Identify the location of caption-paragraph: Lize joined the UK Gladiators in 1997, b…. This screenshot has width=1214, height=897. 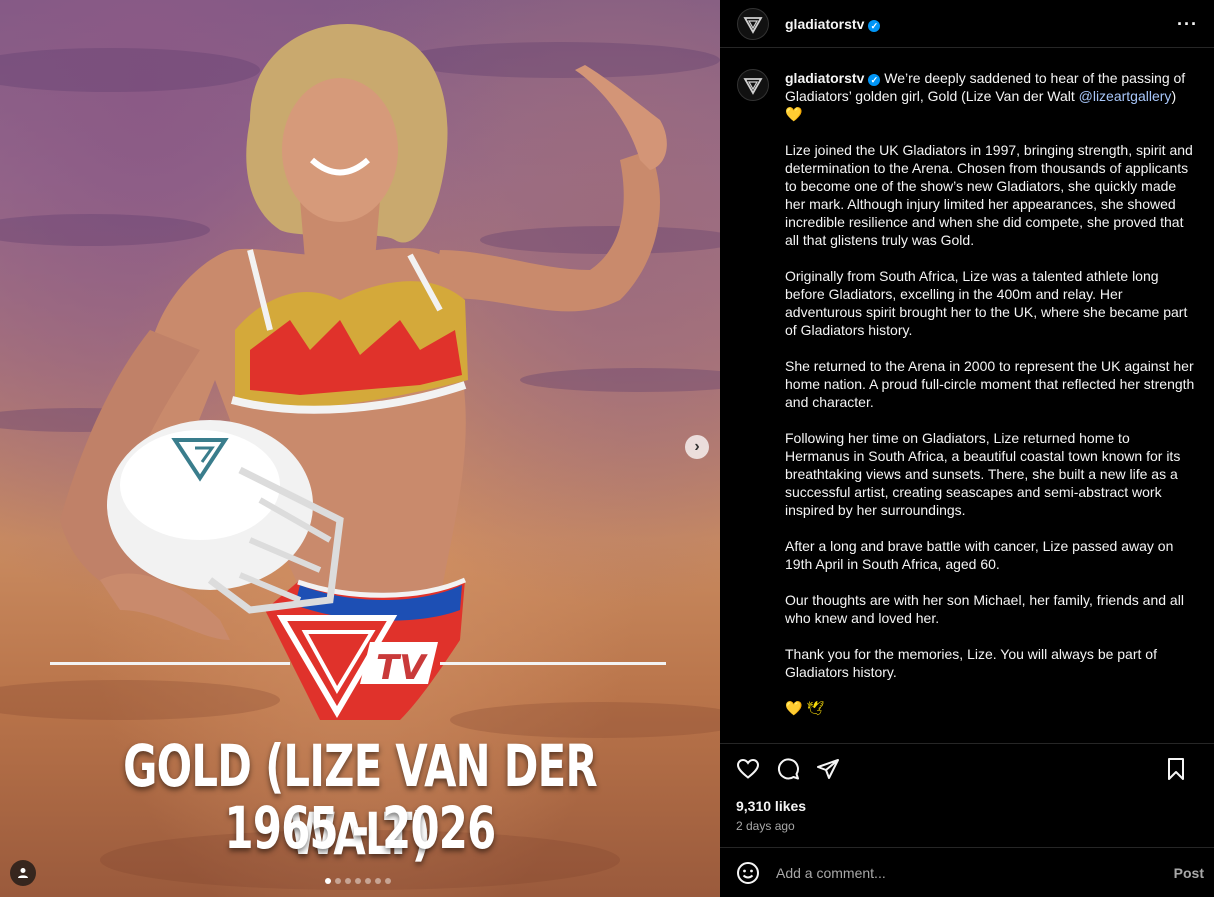
(989, 195).